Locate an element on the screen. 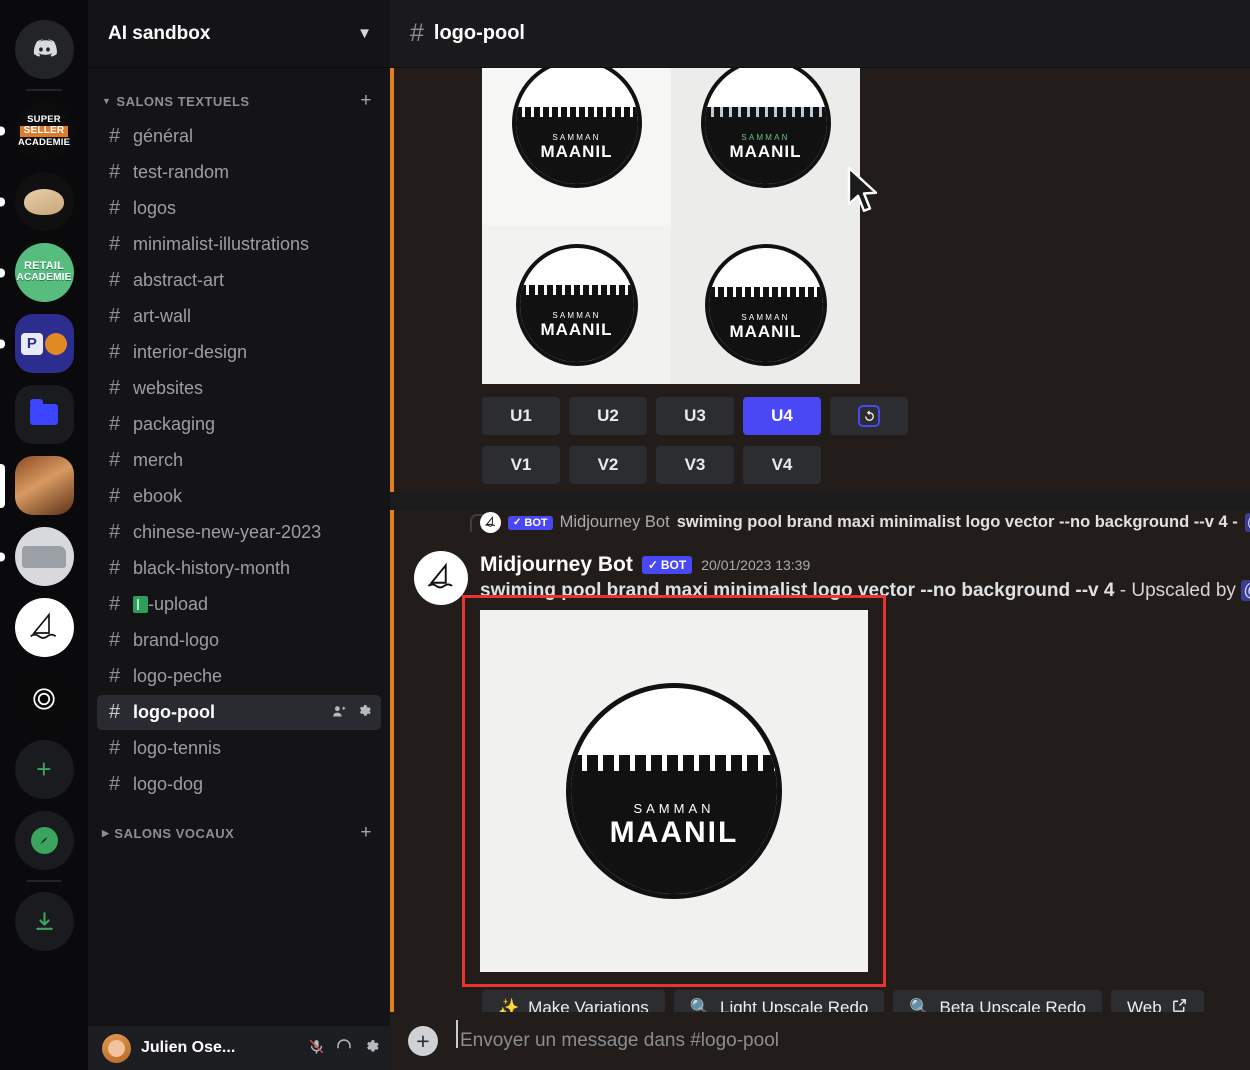  sidebar-item-general: # général is located at coordinates (239, 136).